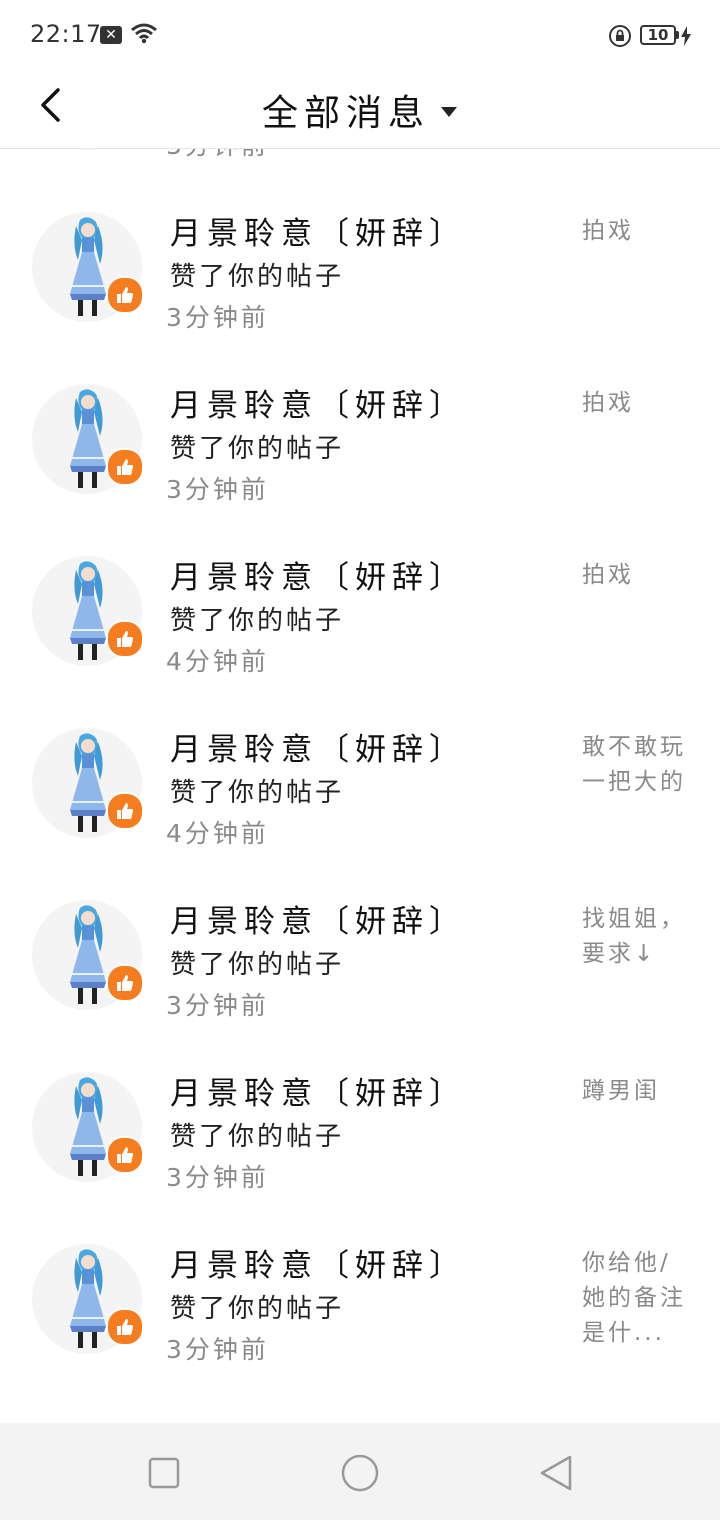 The height and width of the screenshot is (1520, 720). Describe the element at coordinates (638, 765) in the screenshot. I see `post-title: 敢不敢玩一把大的` at that location.